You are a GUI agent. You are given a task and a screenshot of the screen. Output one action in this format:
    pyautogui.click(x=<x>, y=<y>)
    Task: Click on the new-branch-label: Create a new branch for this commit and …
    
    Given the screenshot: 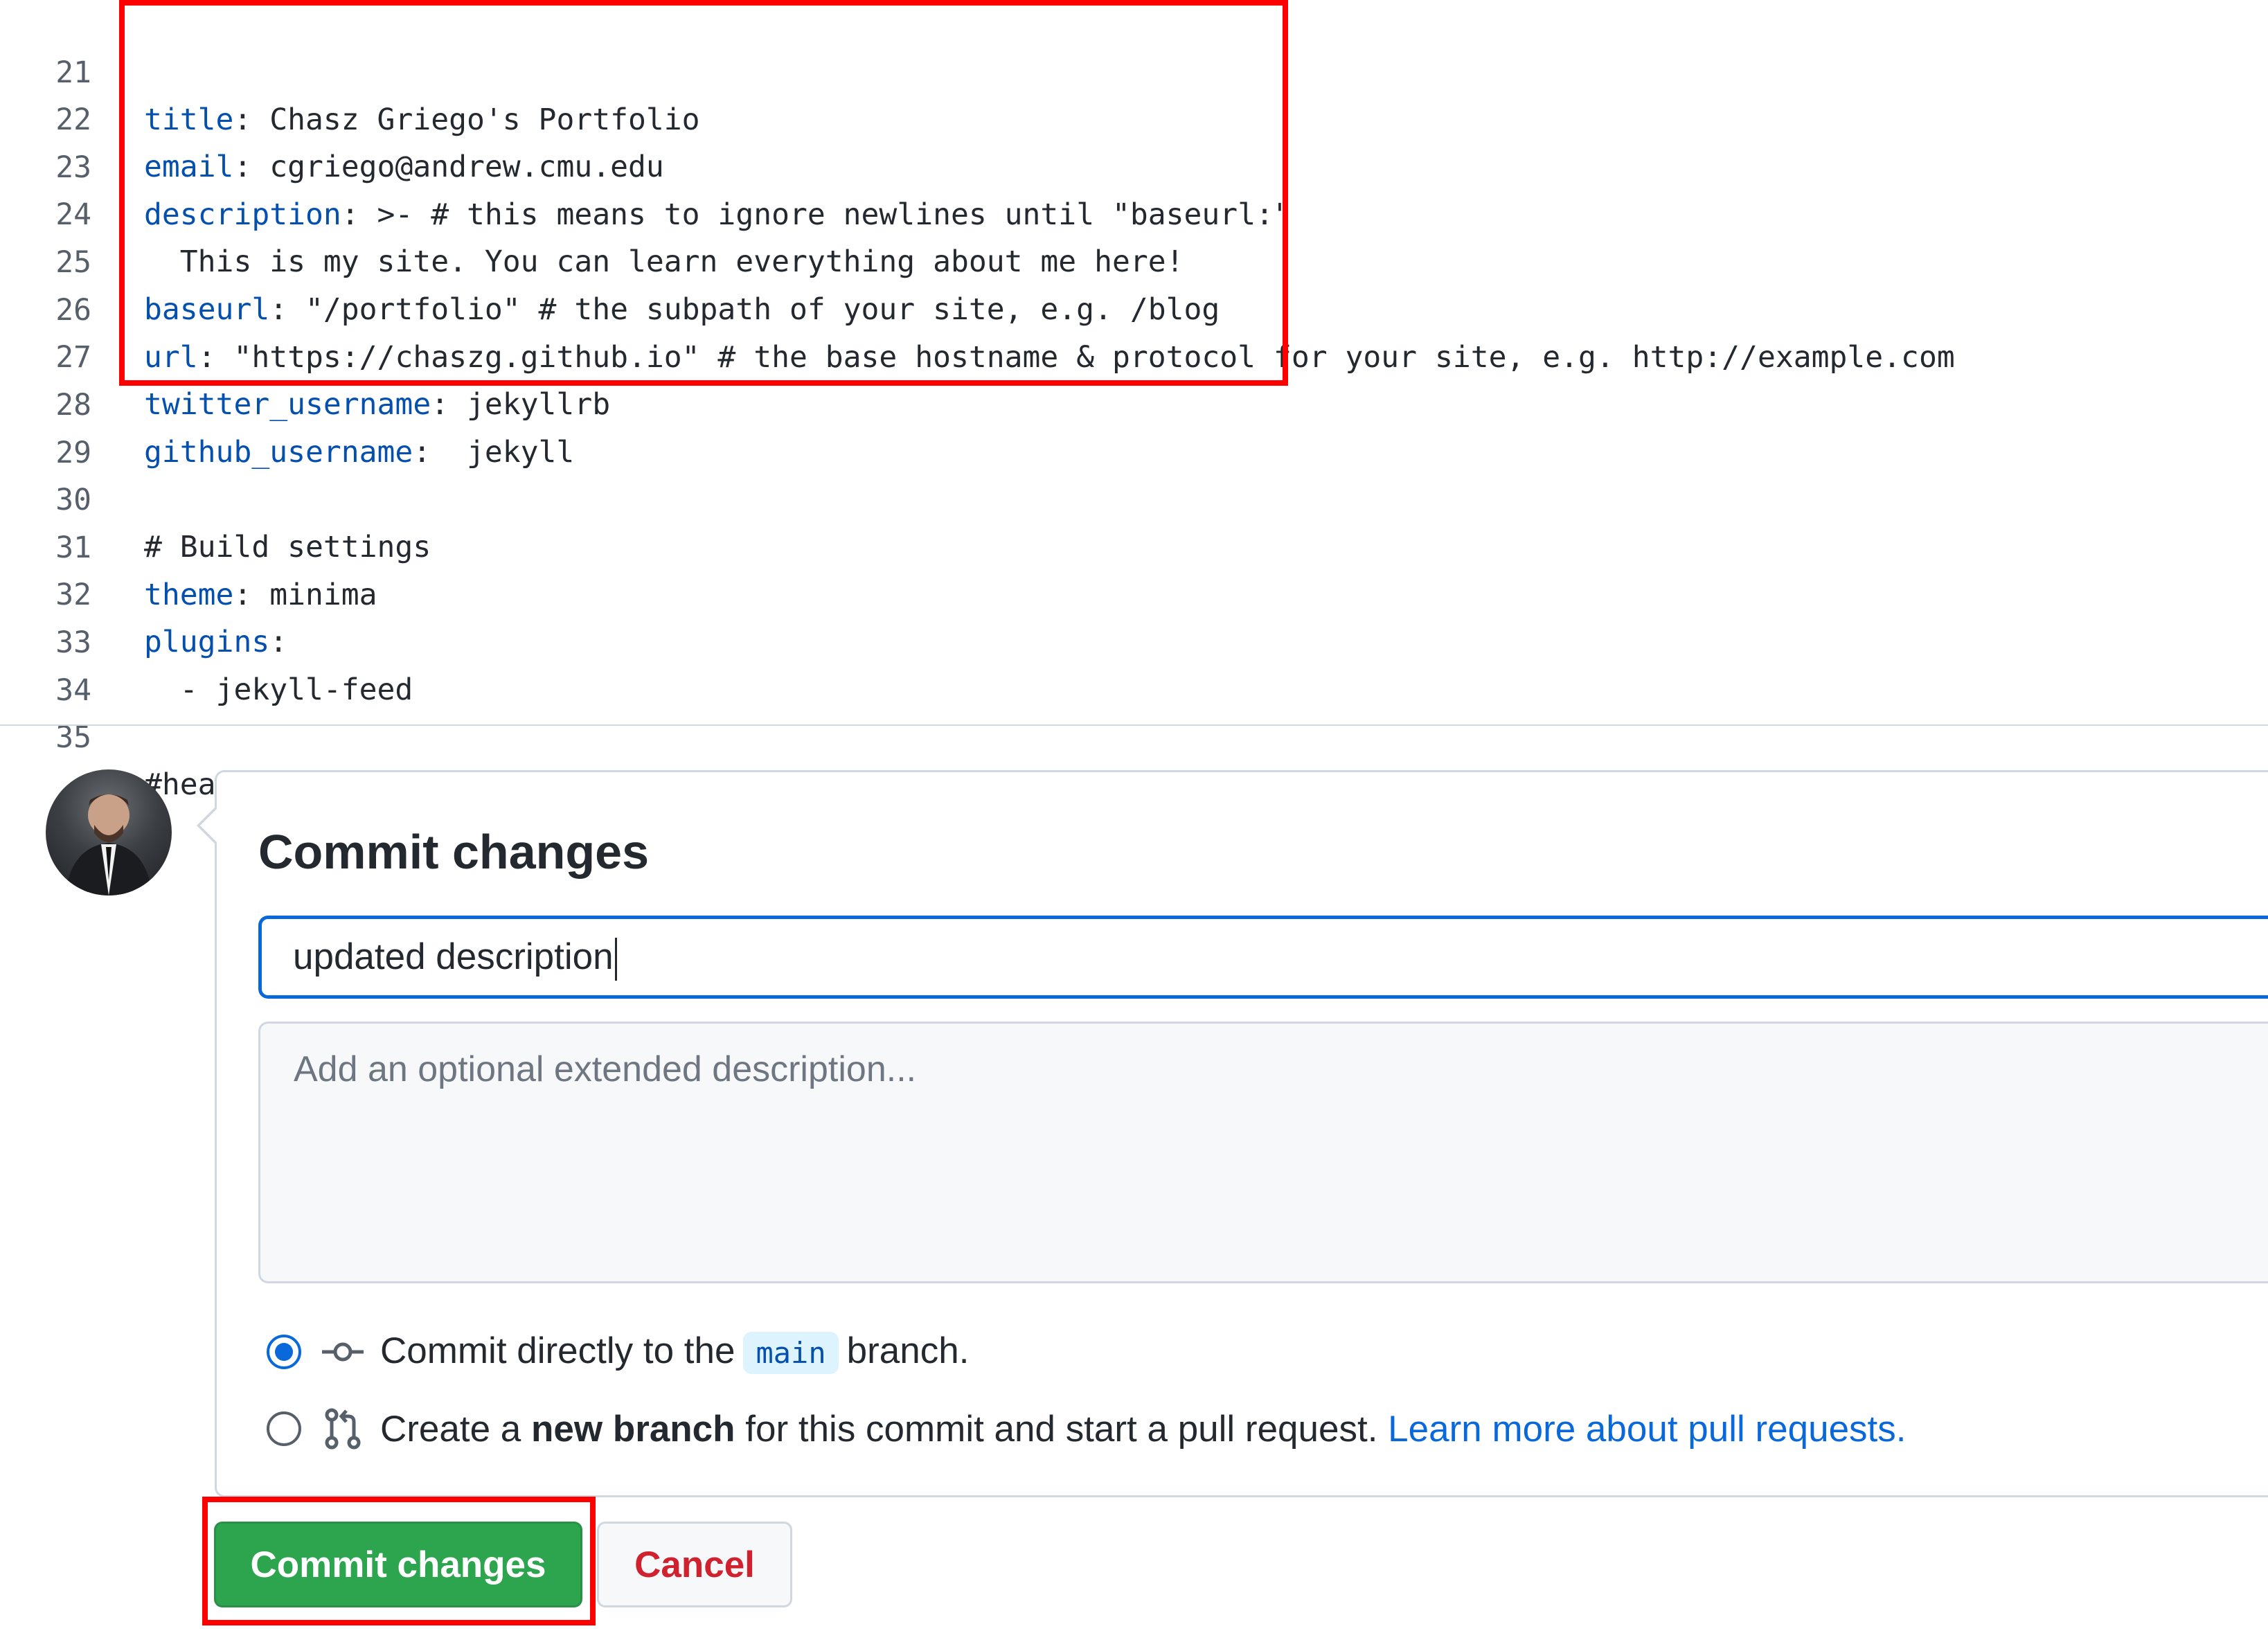 What is the action you would take?
    pyautogui.click(x=1143, y=1429)
    